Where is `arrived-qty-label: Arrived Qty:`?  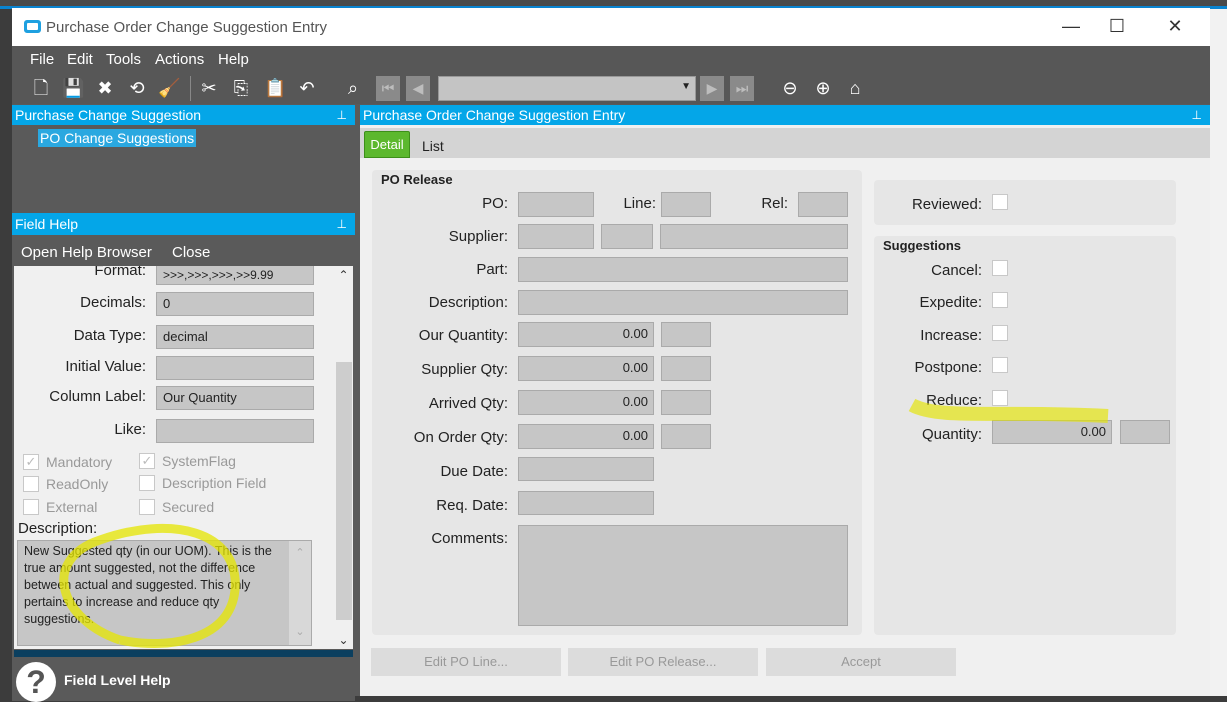
arrived-qty-label: Arrived Qty: is located at coordinates (468, 403).